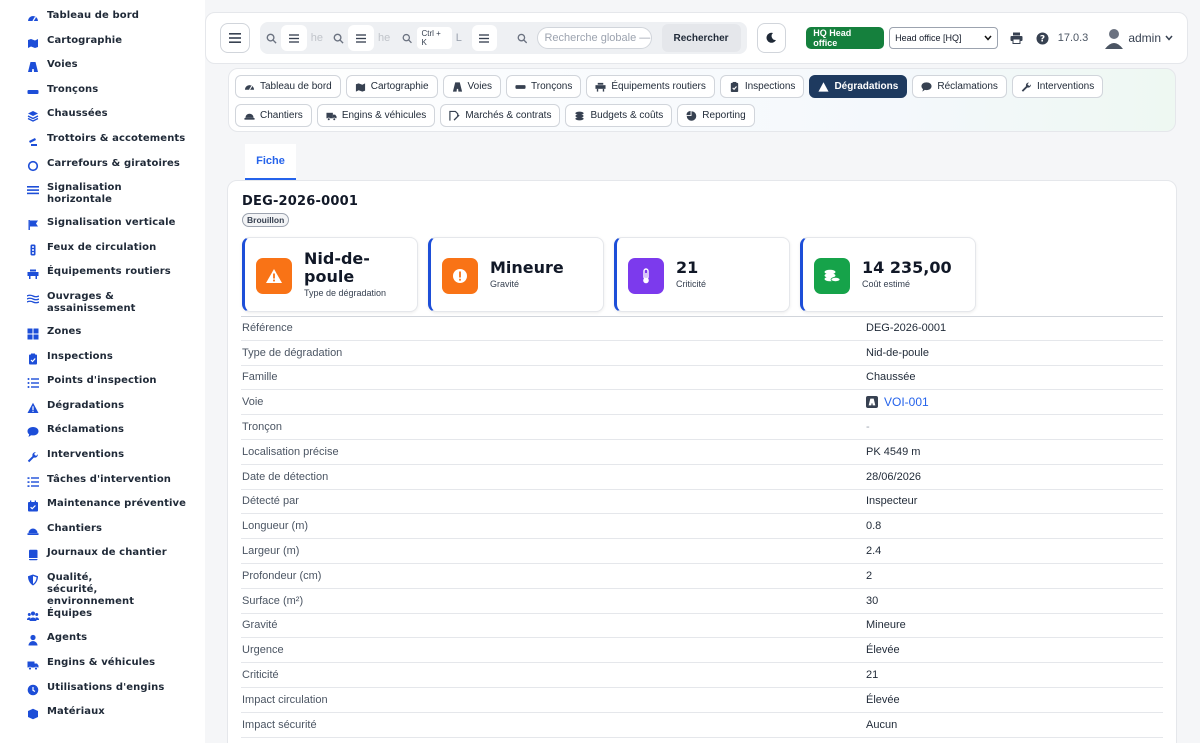 The height and width of the screenshot is (743, 1200). Describe the element at coordinates (102, 510) in the screenshot. I see `sidebar-item-19: Maintenance préventive` at that location.